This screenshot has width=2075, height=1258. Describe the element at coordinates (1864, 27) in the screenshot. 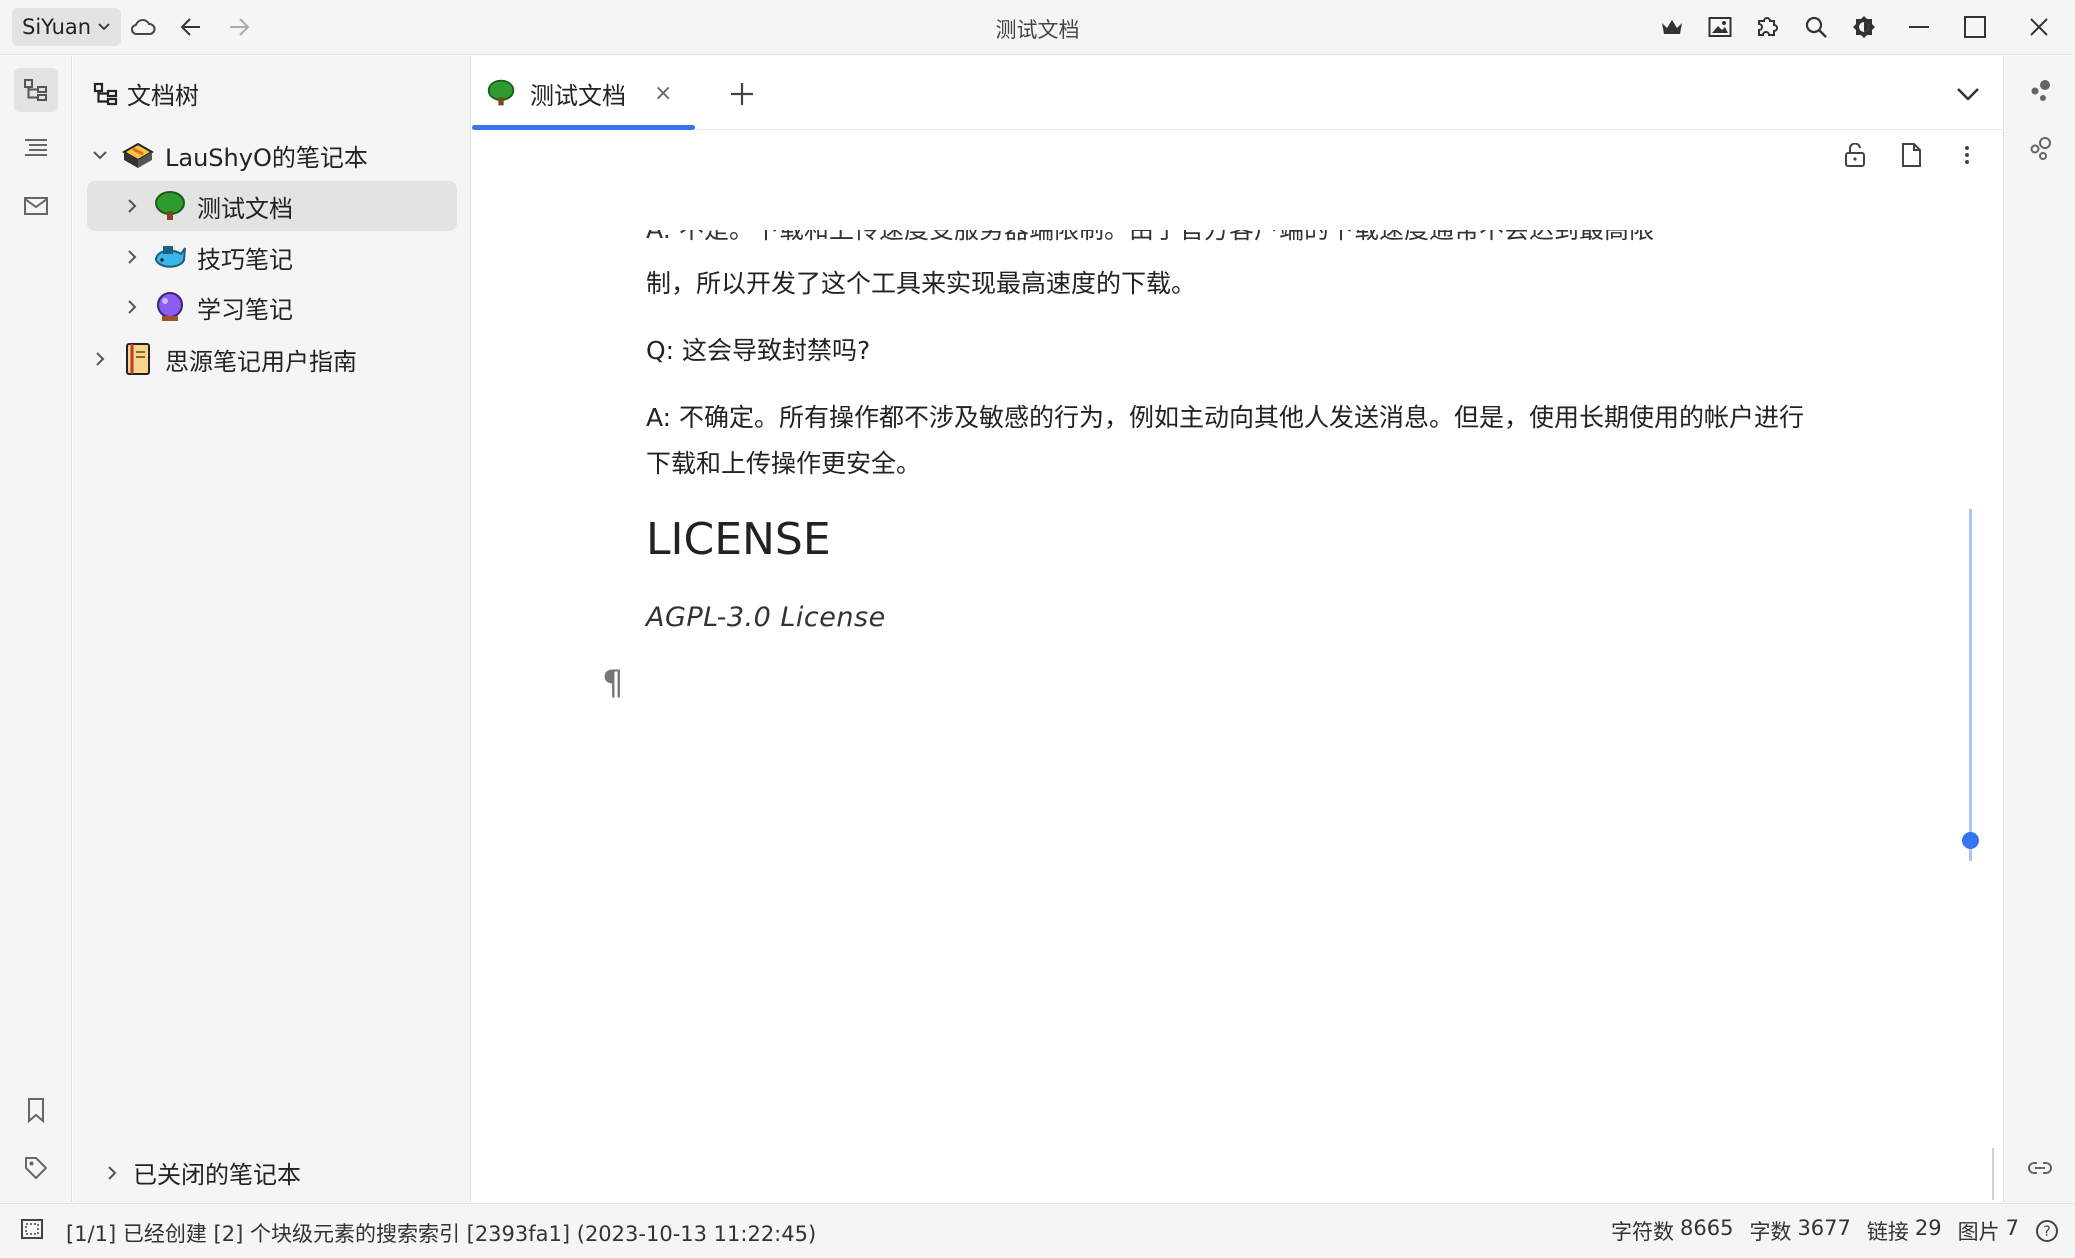

I see `contrast-icon` at that location.